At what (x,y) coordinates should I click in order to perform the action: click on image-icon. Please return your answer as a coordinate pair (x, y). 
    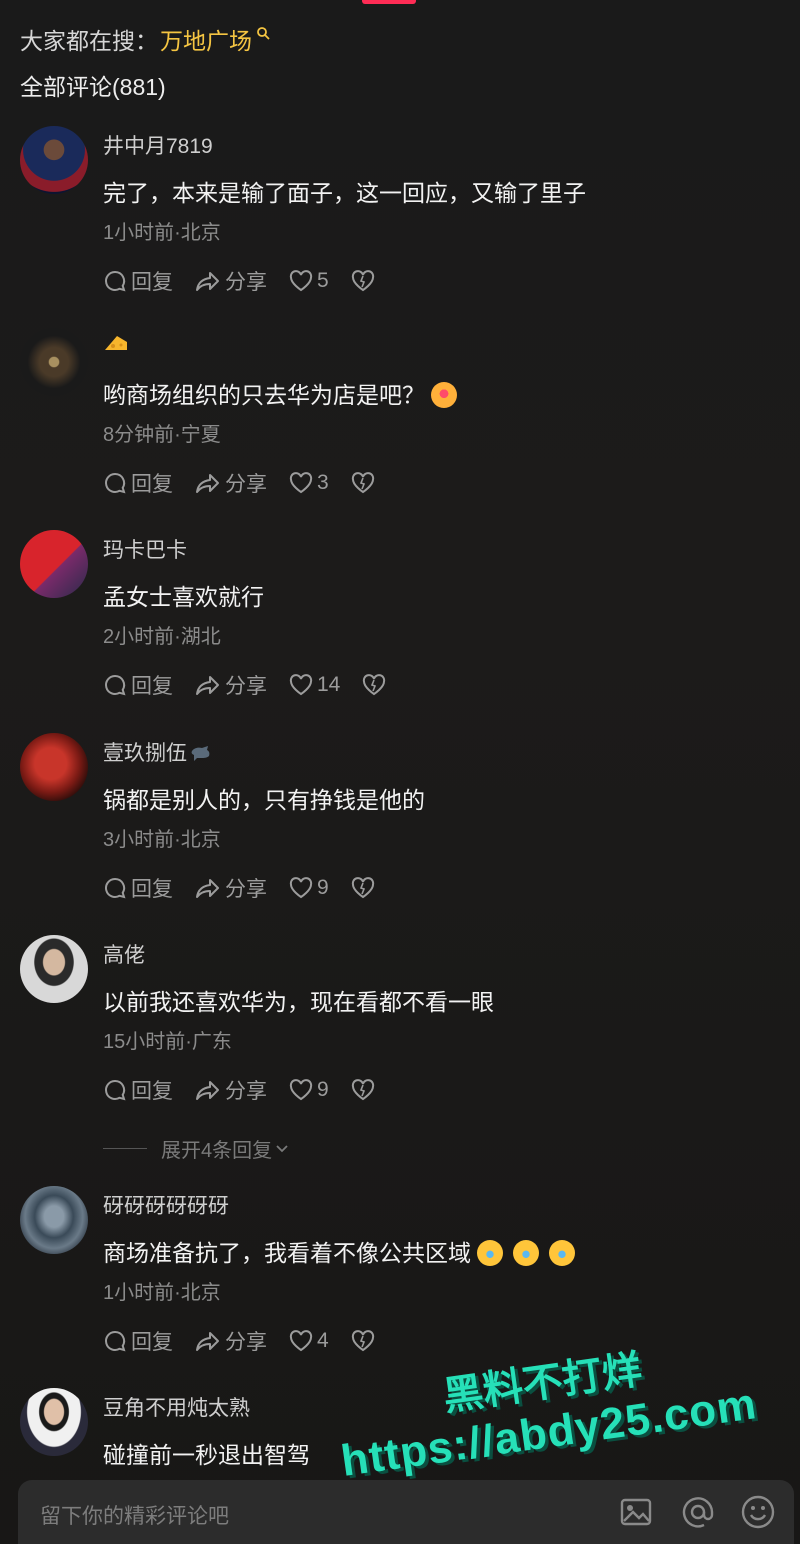
    Looking at the image, I should click on (636, 1512).